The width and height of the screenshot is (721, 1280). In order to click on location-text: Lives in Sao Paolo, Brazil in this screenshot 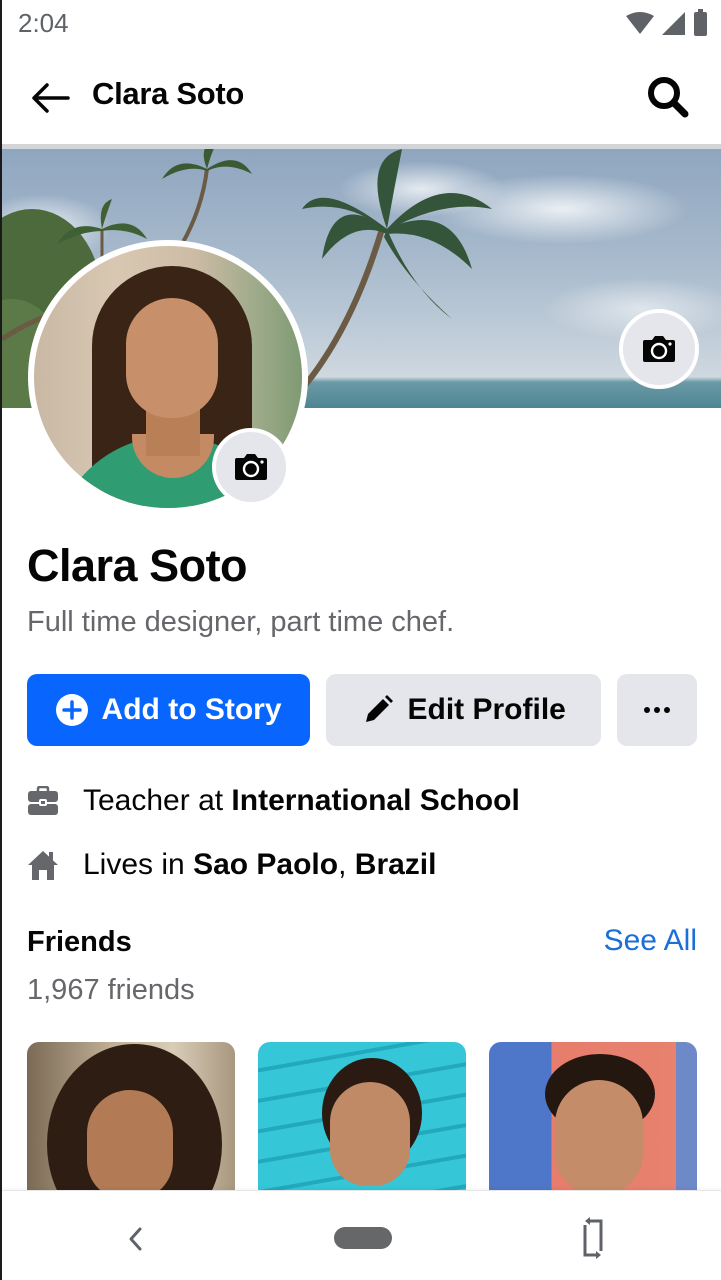, I will do `click(259, 865)`.